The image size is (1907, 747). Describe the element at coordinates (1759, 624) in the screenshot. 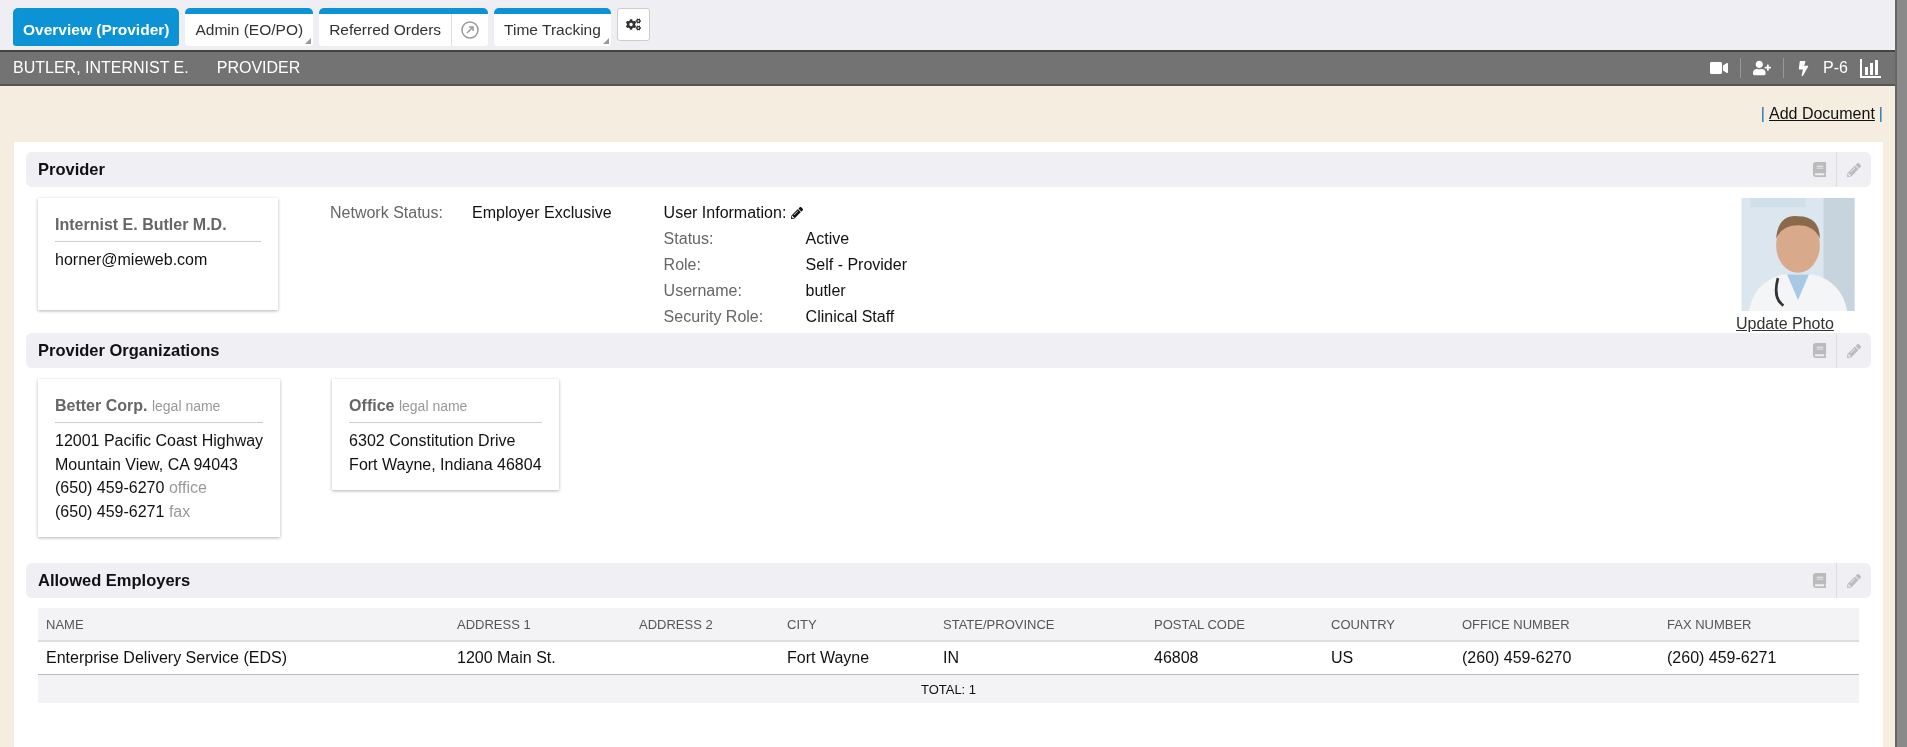

I see `column-header: FAX NUMBER` at that location.